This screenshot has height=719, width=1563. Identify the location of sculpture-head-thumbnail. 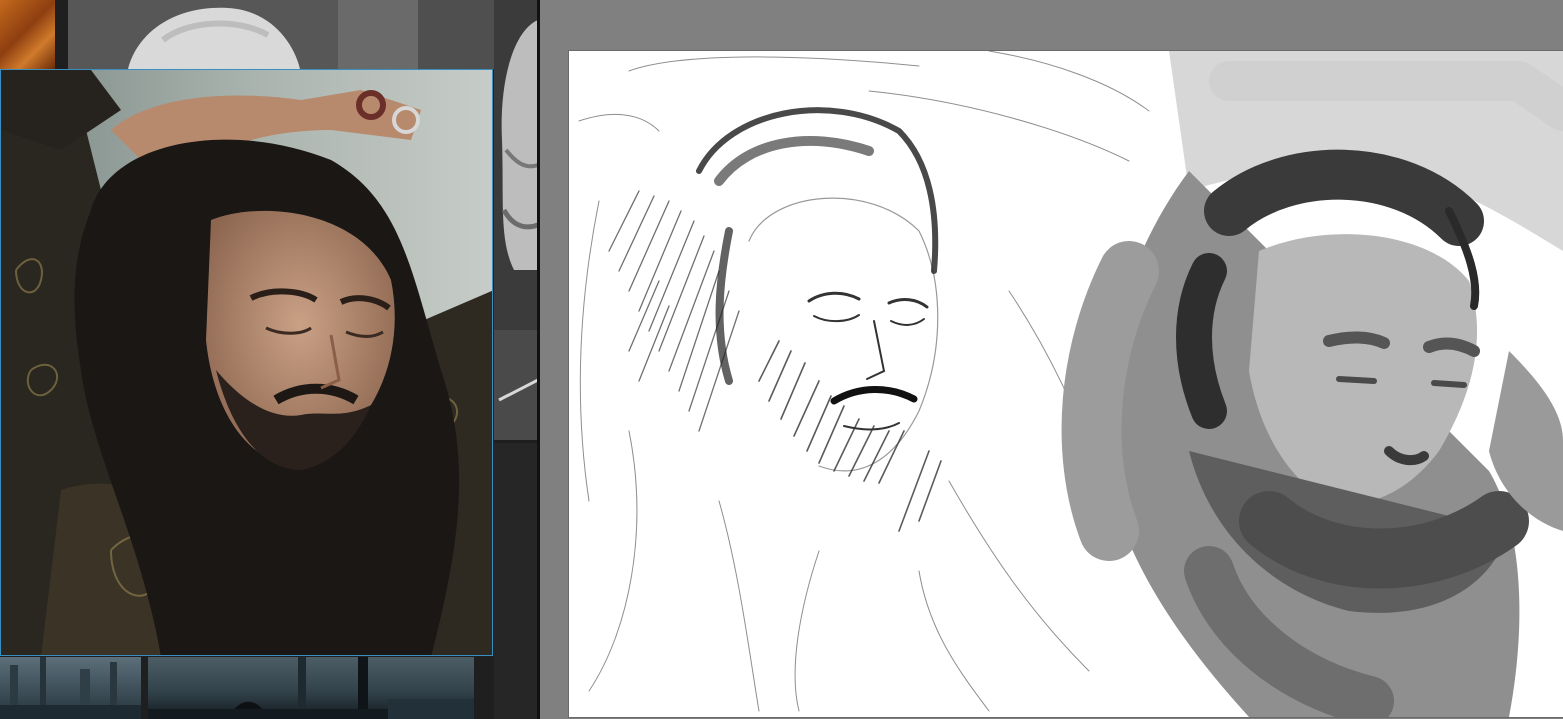
(303, 34).